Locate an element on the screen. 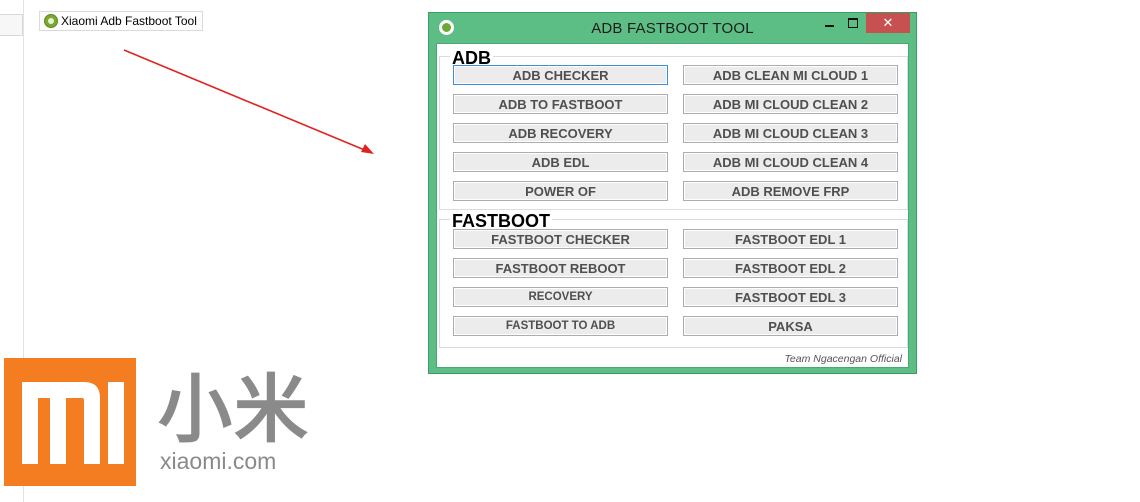  window-titlebar: ADB FASTBOOT TOOL ✕ is located at coordinates (672, 28).